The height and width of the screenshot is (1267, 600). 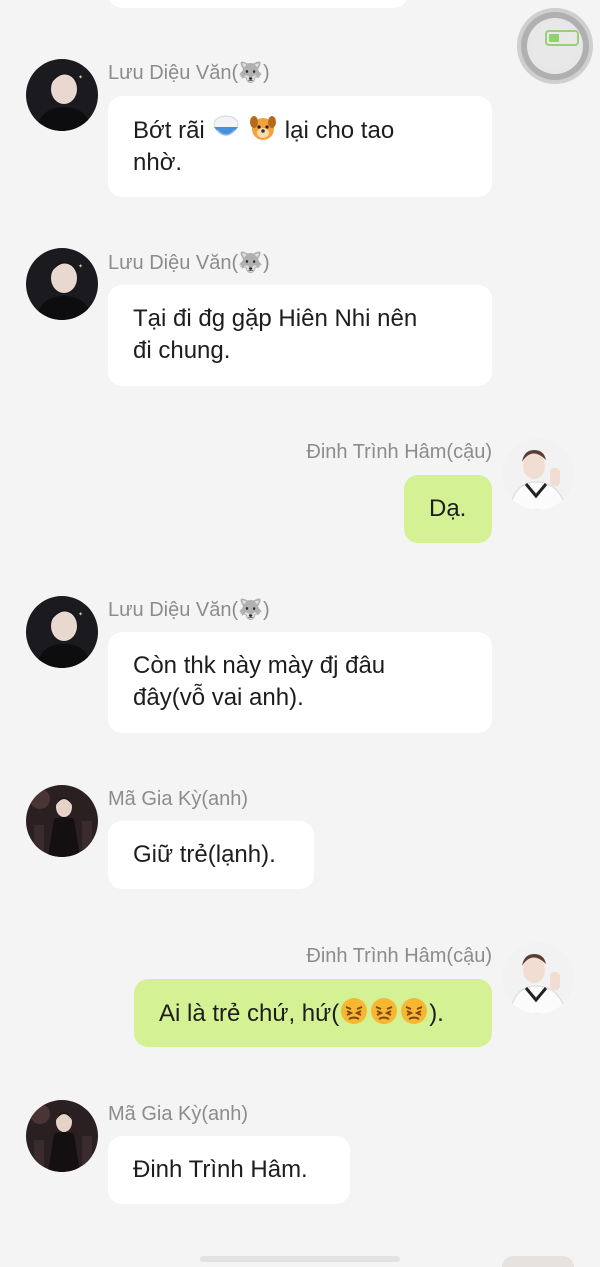 What do you see at coordinates (204, 854) in the screenshot?
I see `message-text: Giữ trẻ(lạnh).` at bounding box center [204, 854].